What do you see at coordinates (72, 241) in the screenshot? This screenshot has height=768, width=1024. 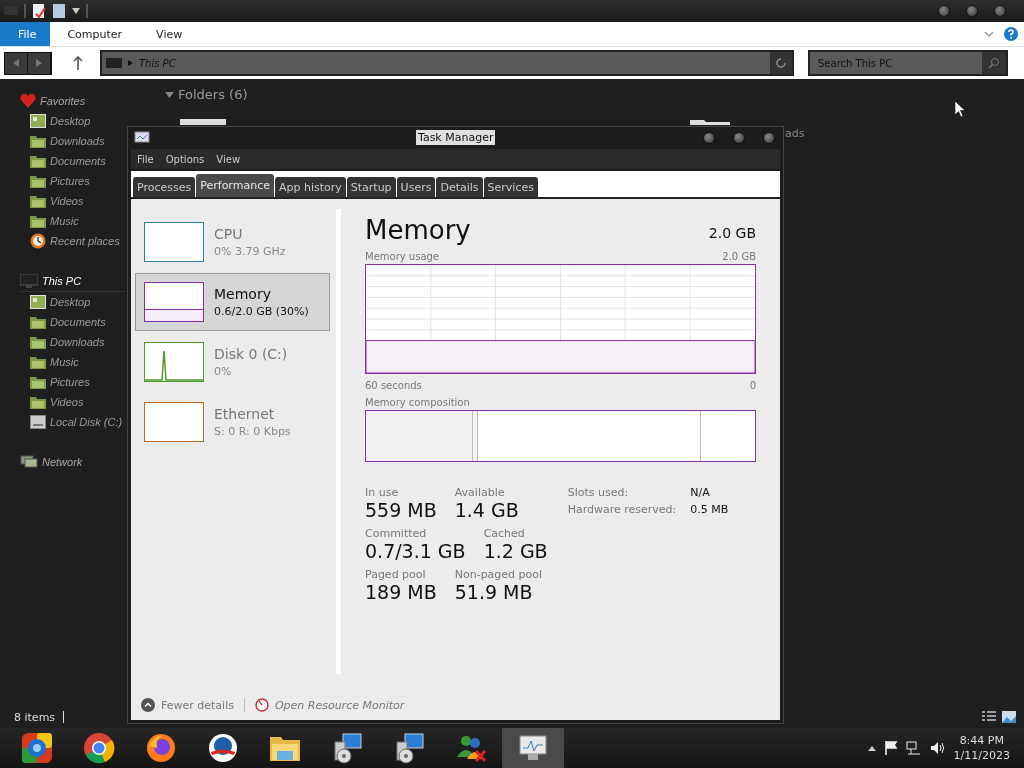 I see `nav-item: Recent places` at bounding box center [72, 241].